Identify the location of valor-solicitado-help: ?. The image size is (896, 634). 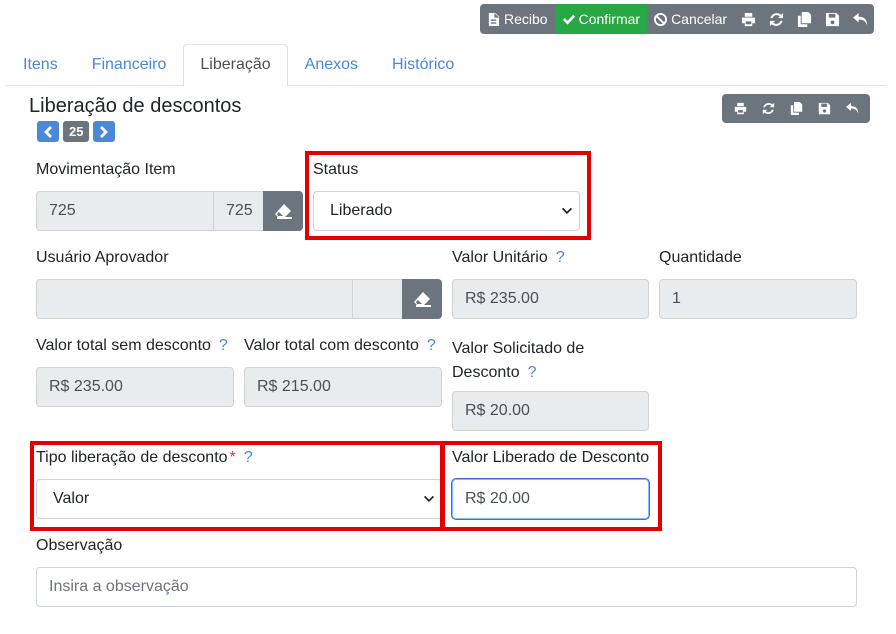
(532, 372).